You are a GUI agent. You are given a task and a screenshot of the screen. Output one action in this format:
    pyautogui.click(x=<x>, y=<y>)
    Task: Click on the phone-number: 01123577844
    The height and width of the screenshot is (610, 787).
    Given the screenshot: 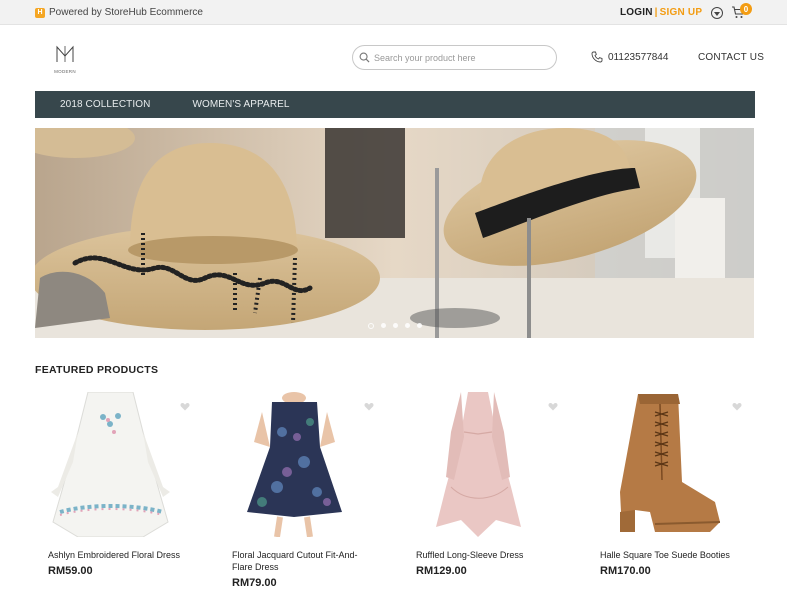 What is the action you would take?
    pyautogui.click(x=638, y=57)
    